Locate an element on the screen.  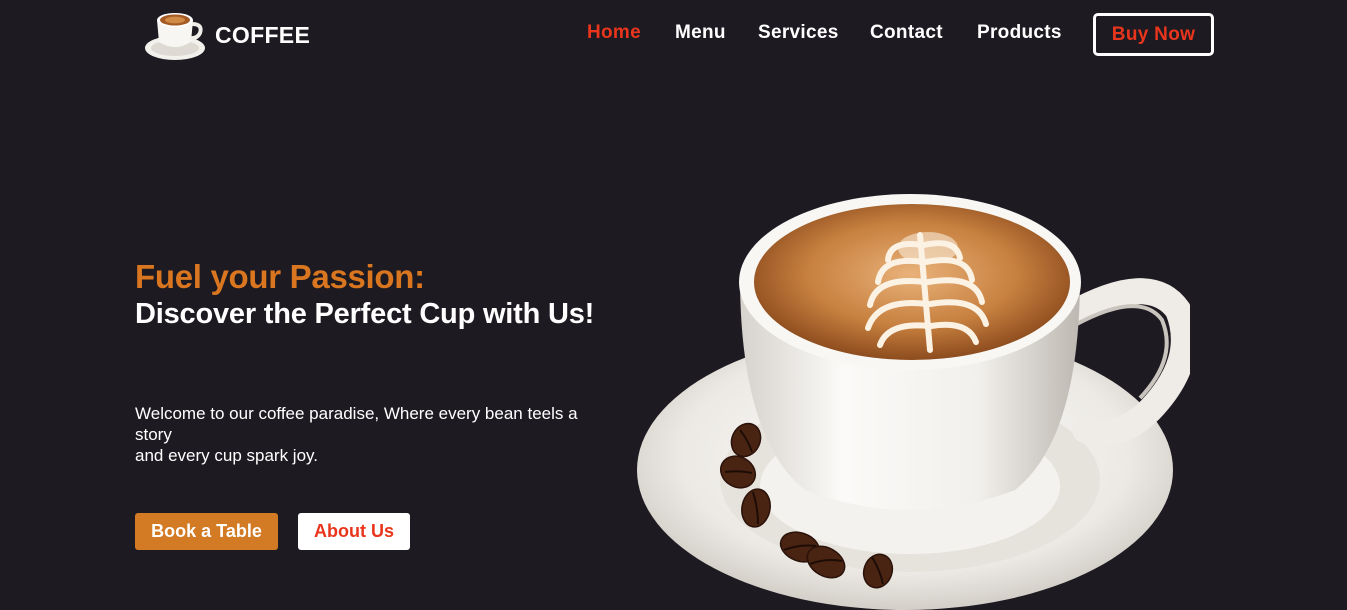
brand: COFFEE is located at coordinates (226, 35).